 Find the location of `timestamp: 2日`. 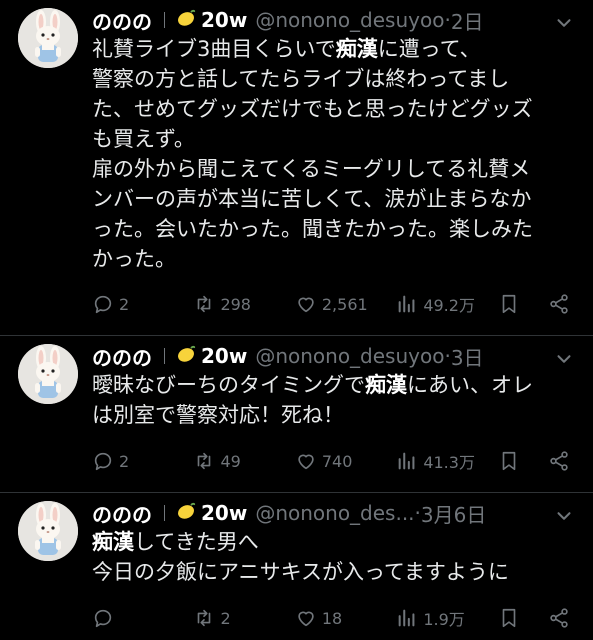

timestamp: 2日 is located at coordinates (467, 20).